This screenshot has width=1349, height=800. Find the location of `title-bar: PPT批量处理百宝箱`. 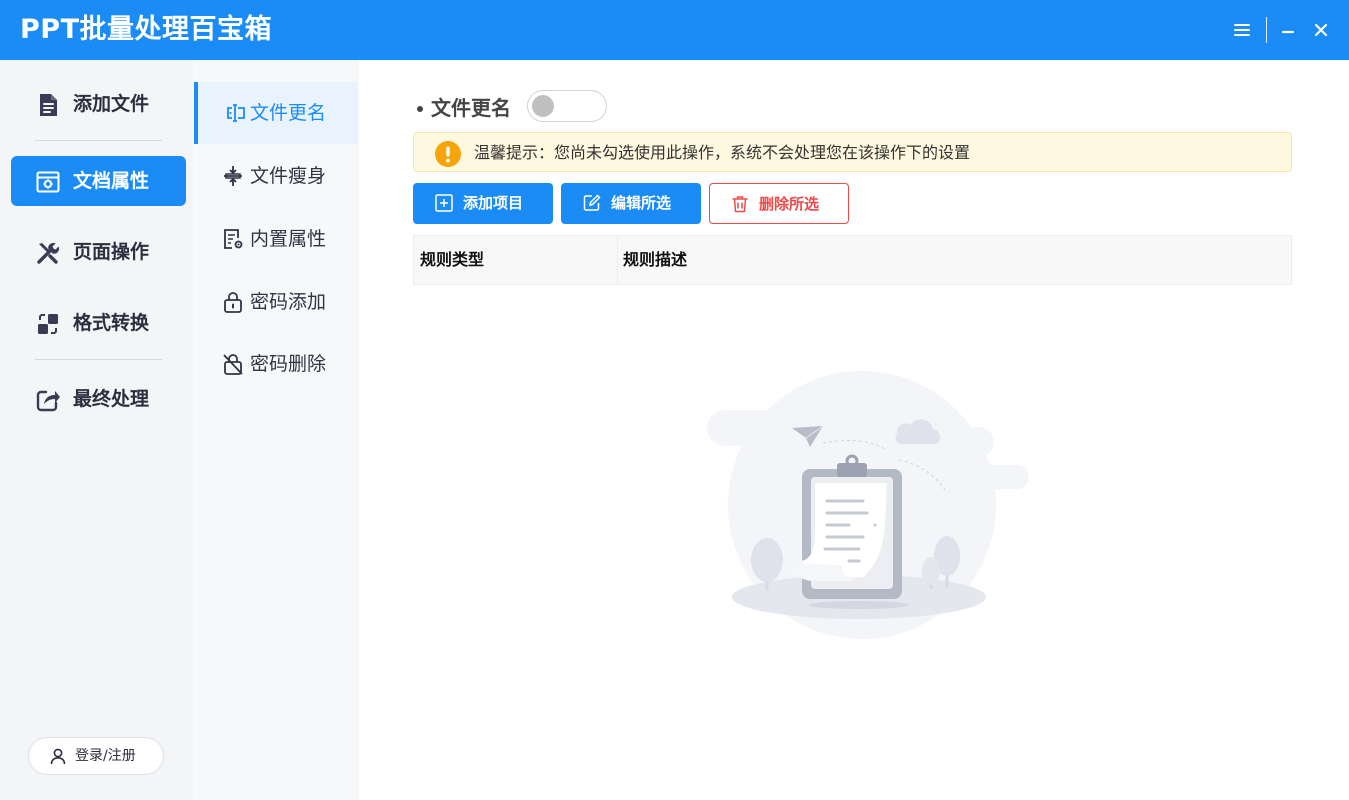

title-bar: PPT批量处理百宝箱 is located at coordinates (674, 30).